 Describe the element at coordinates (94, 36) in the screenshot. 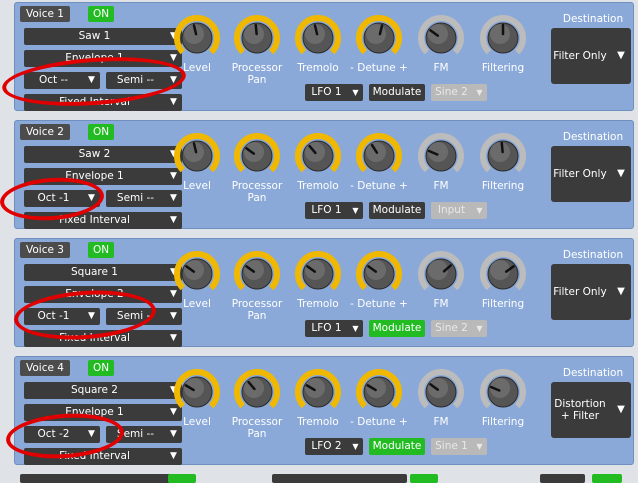

I see `wave-select-value: Saw 1` at that location.